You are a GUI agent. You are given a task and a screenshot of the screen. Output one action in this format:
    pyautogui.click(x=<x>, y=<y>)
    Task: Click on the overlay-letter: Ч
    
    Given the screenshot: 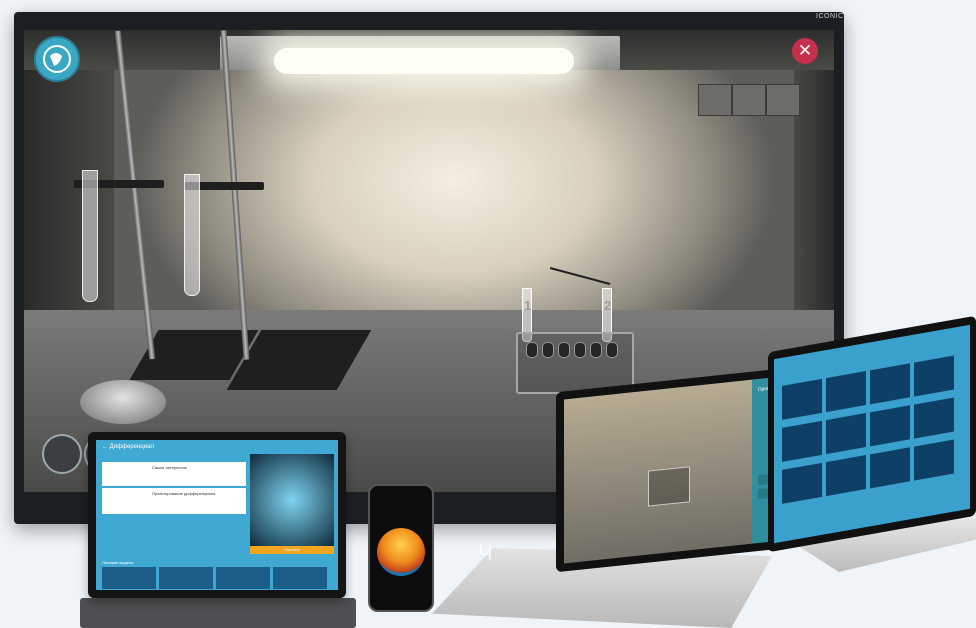 What is the action you would take?
    pyautogui.click(x=485, y=552)
    